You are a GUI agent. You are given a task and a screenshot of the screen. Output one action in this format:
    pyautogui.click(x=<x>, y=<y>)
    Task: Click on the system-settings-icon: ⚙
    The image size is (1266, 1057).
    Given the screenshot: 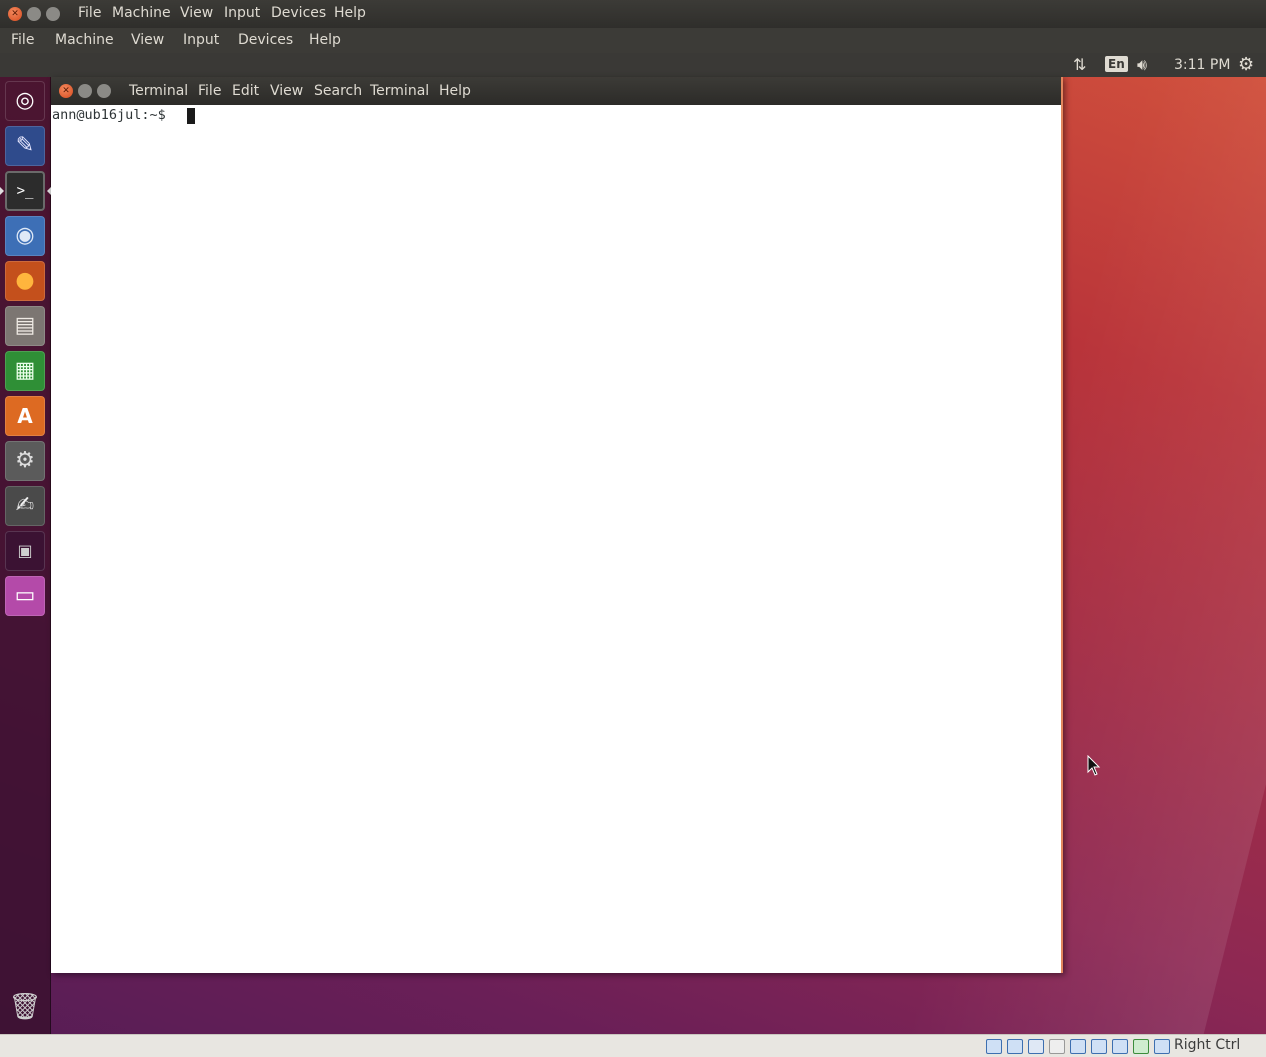 What is the action you would take?
    pyautogui.click(x=25, y=460)
    